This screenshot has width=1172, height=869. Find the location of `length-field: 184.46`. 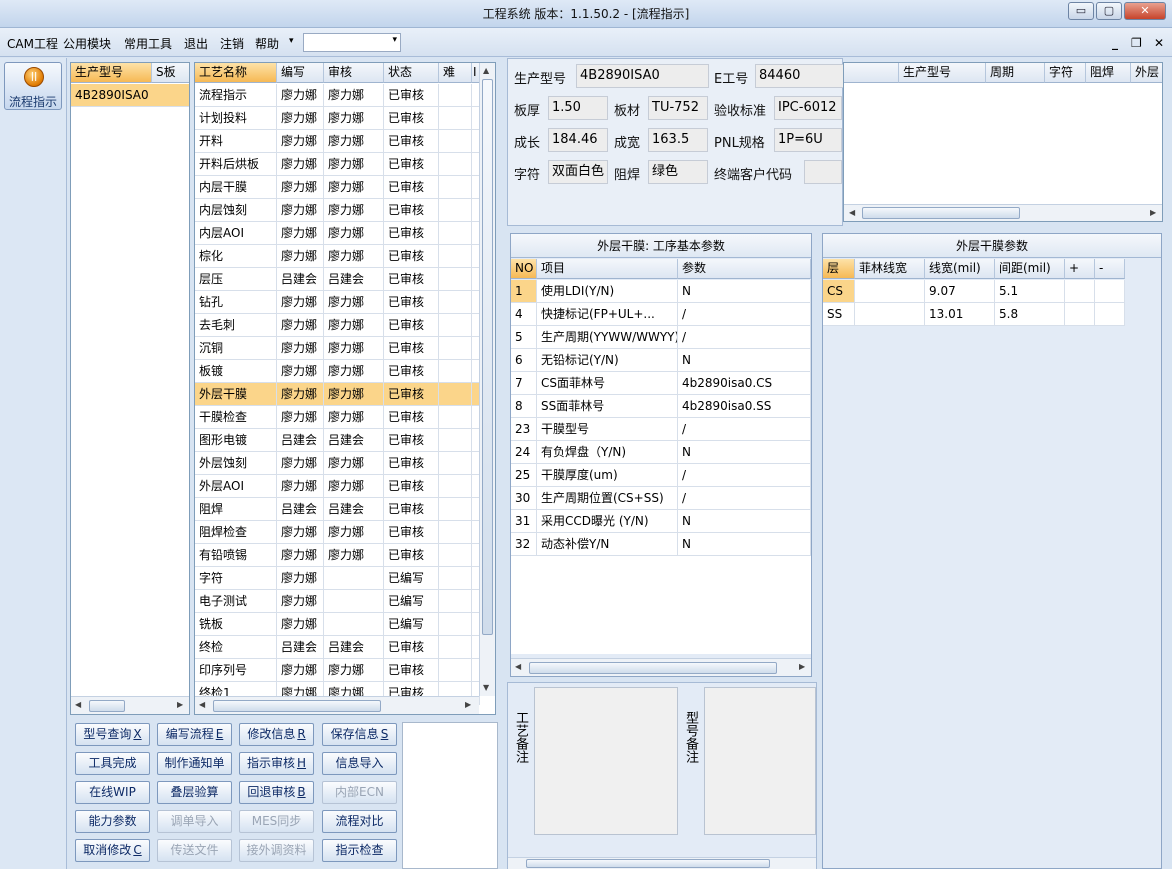

length-field: 184.46 is located at coordinates (578, 140).